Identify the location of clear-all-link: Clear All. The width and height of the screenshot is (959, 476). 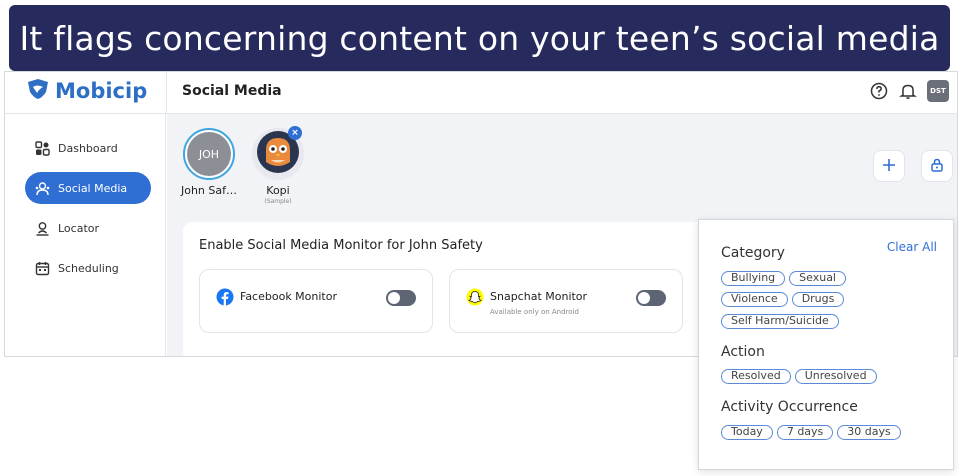
(912, 247).